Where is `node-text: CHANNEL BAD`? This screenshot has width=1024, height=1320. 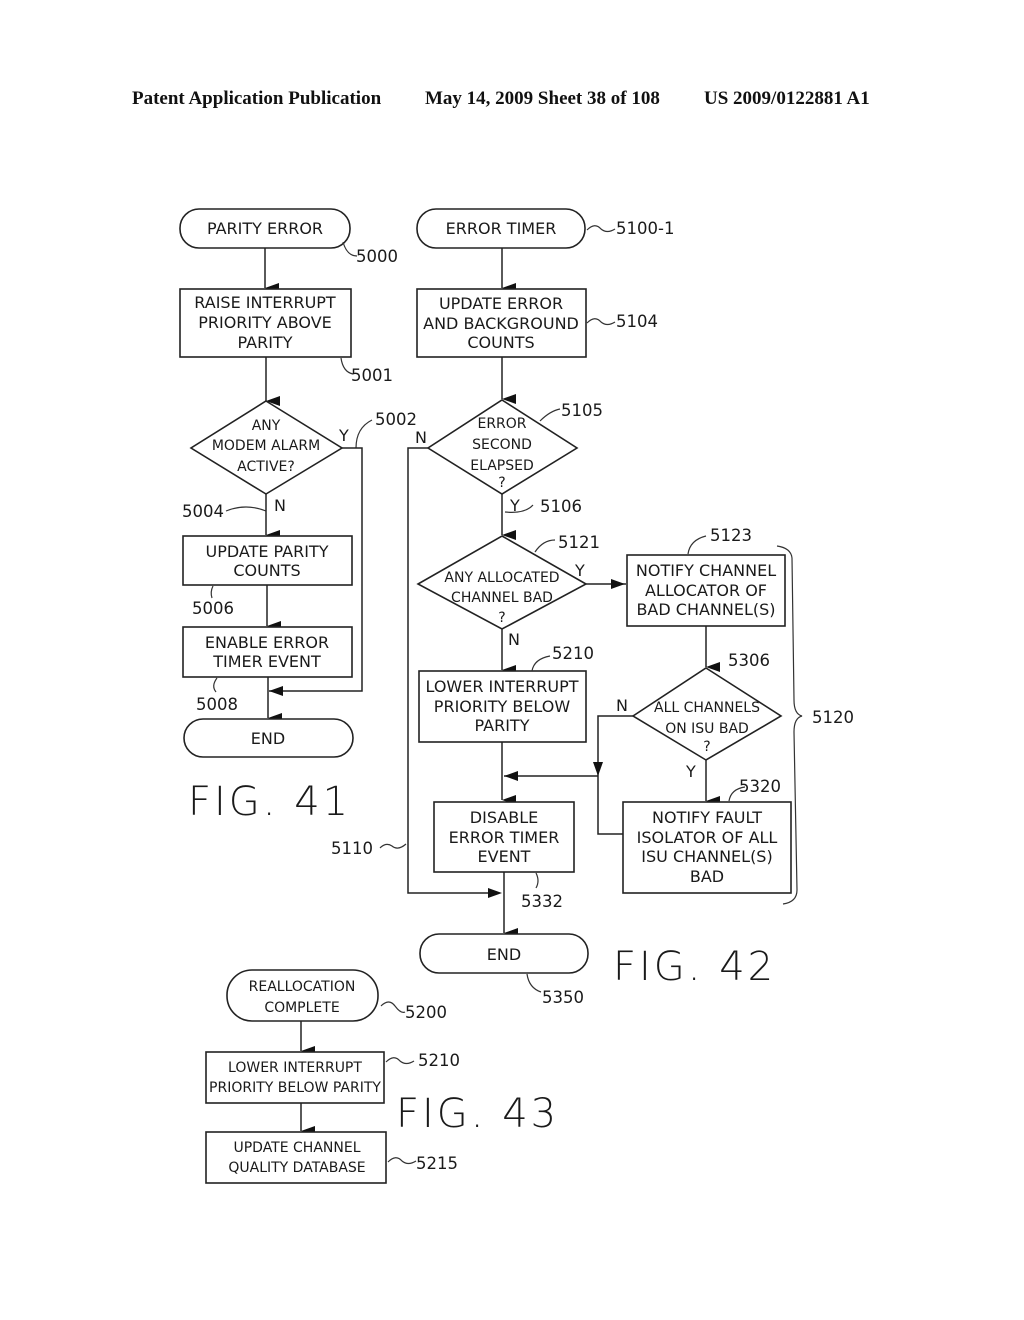 node-text: CHANNEL BAD is located at coordinates (502, 598).